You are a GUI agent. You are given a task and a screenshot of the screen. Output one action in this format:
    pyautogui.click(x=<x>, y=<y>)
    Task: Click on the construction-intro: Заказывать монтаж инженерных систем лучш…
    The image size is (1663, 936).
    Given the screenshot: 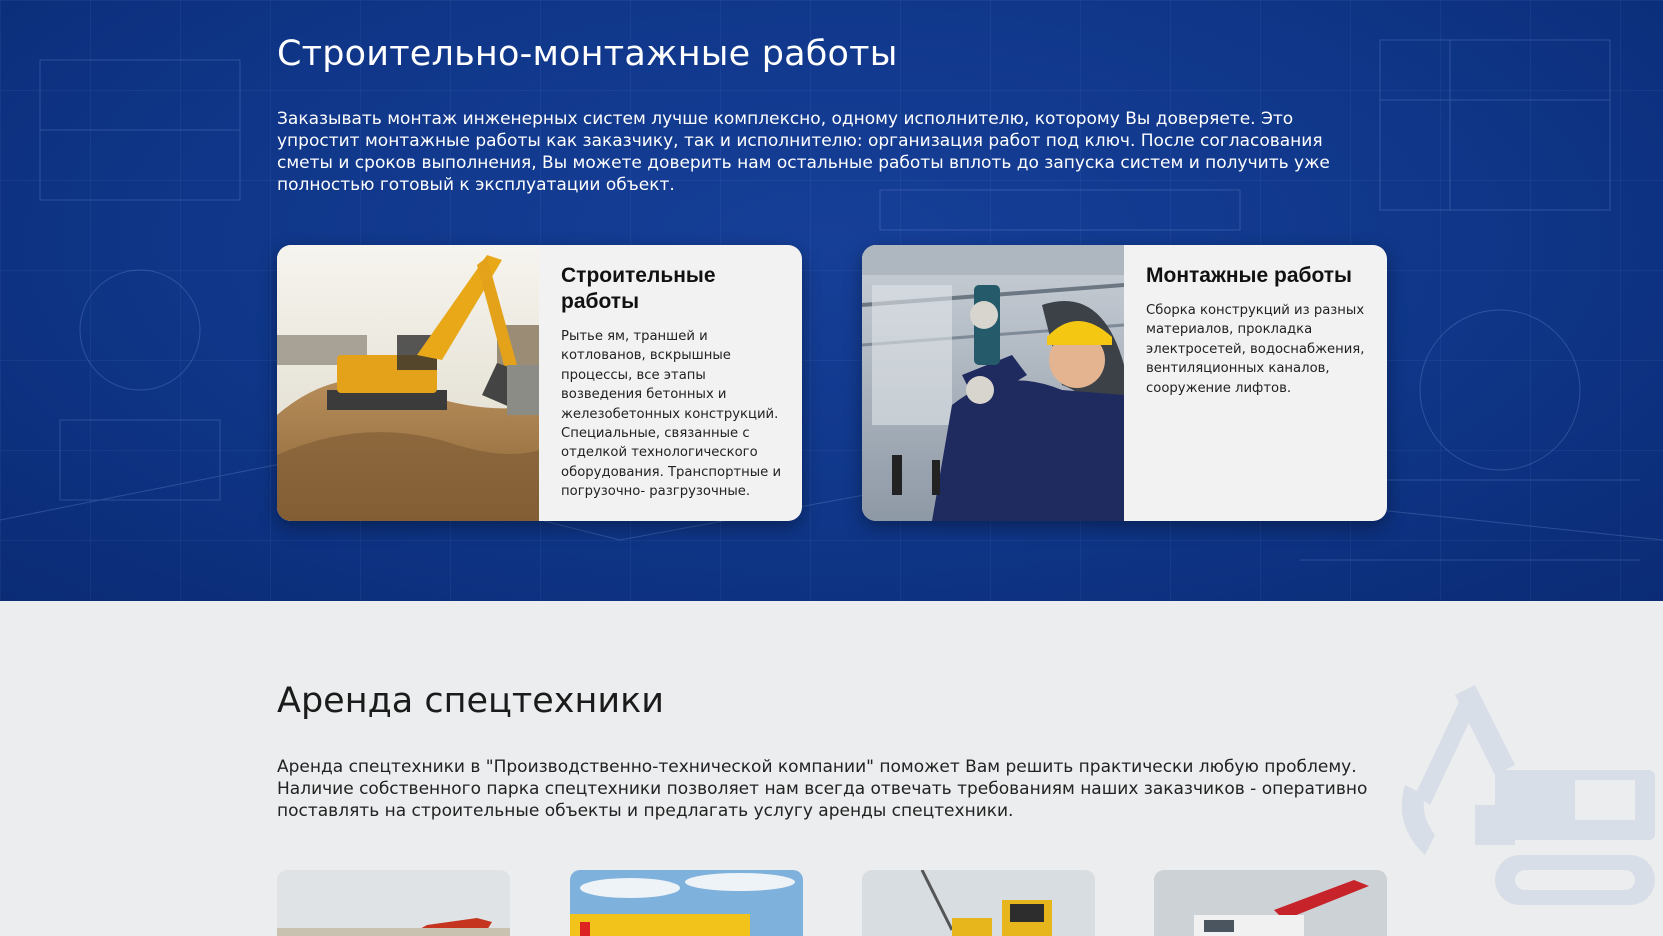 What is the action you would take?
    pyautogui.click(x=803, y=152)
    